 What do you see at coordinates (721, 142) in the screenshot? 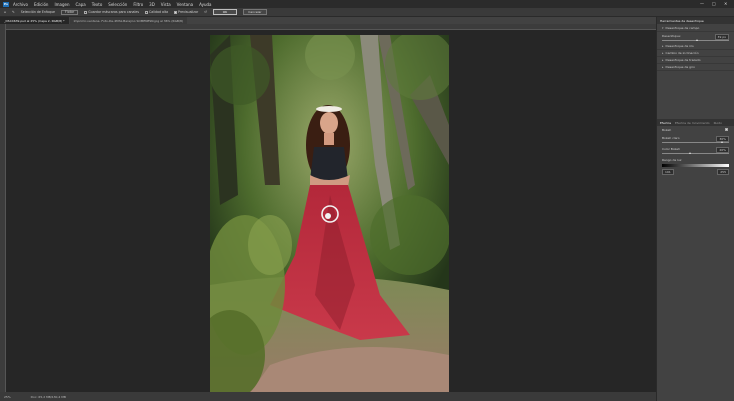
I see `light-bokeh-thumb` at bounding box center [721, 142].